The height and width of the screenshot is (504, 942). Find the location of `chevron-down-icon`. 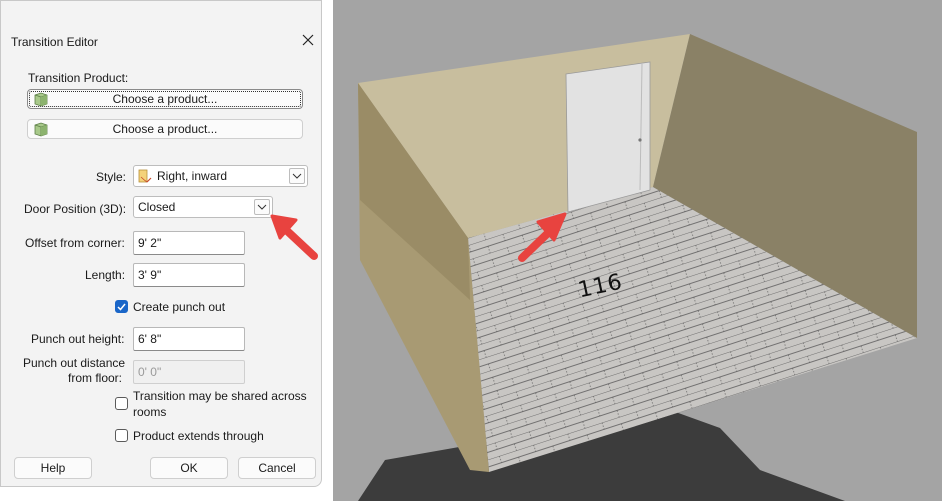

chevron-down-icon is located at coordinates (297, 176).